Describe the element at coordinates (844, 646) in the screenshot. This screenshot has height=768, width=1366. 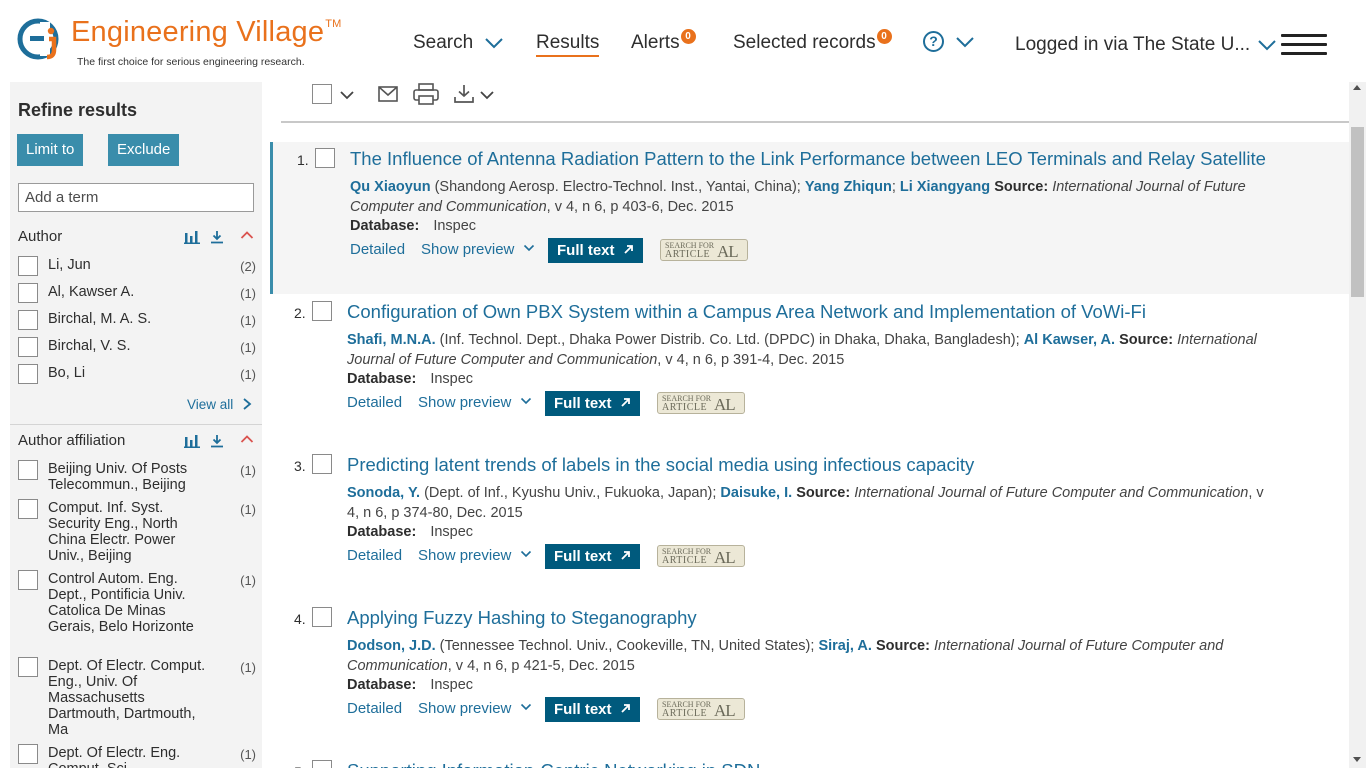
I see `author-link: Siraj, A.` at that location.